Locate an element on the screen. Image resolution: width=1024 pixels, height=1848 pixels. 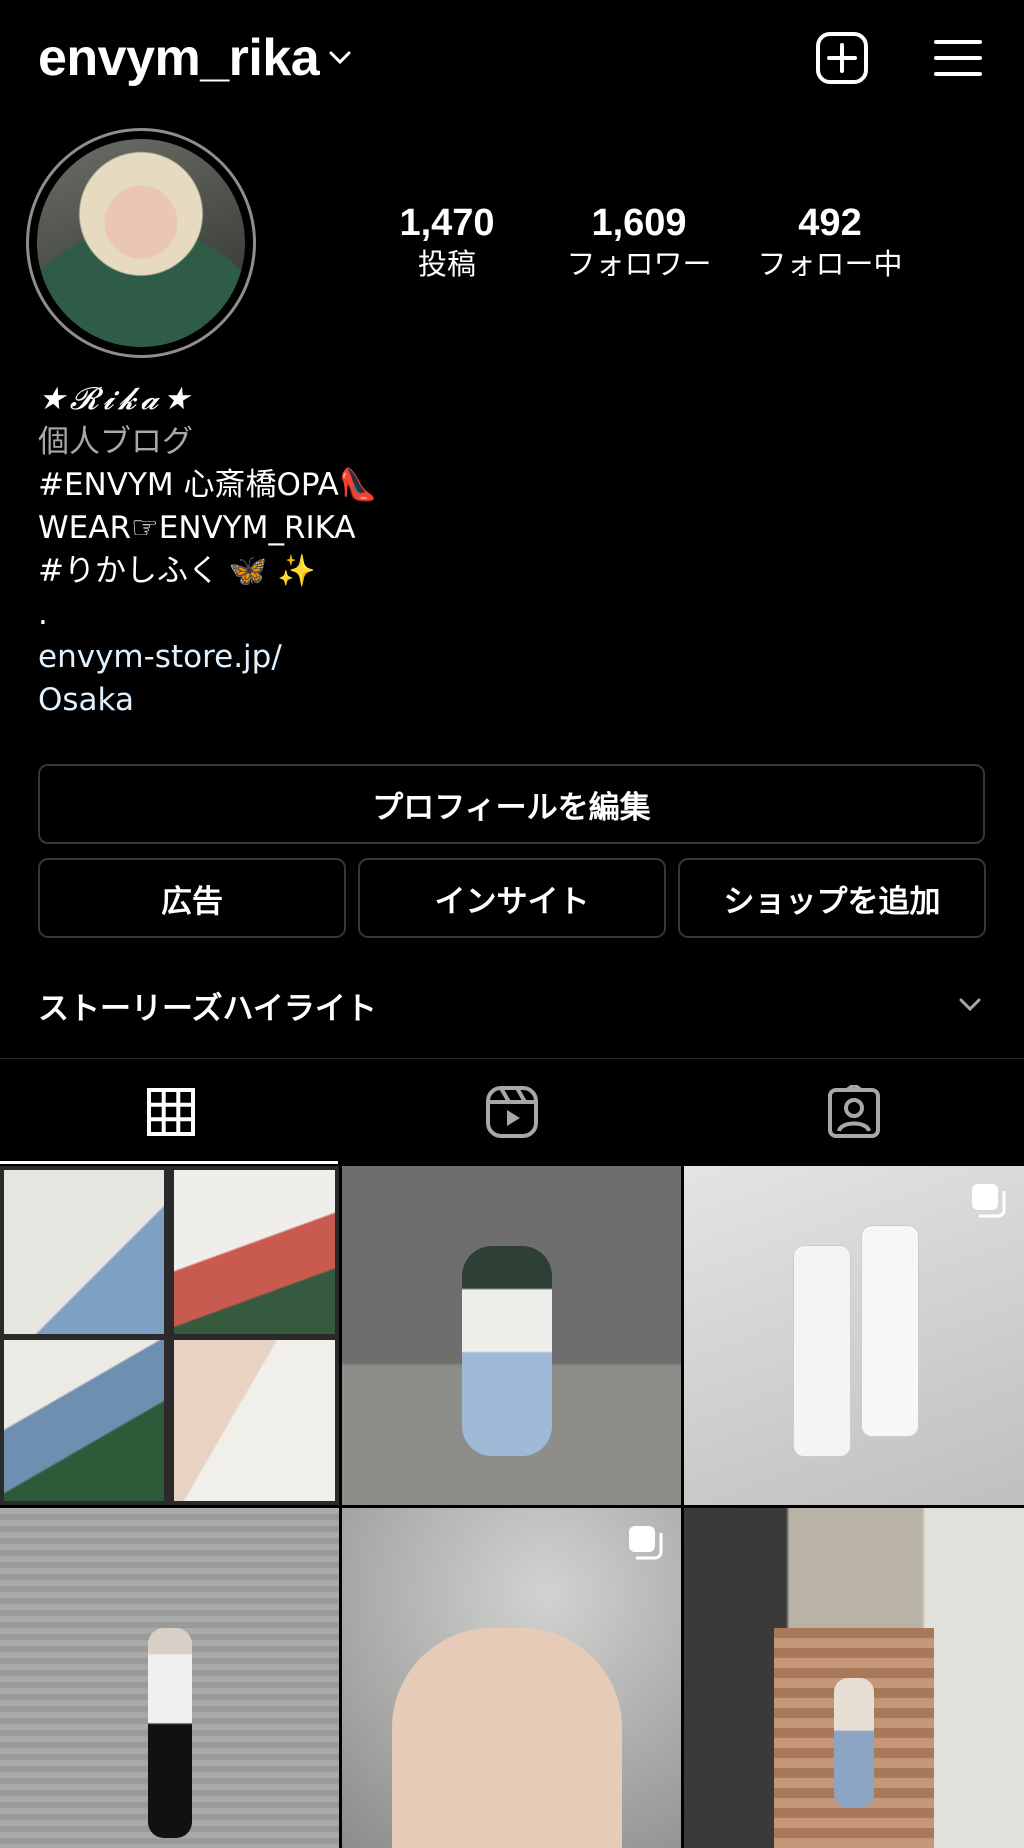
posts-value: 1,470 is located at coordinates (447, 223).